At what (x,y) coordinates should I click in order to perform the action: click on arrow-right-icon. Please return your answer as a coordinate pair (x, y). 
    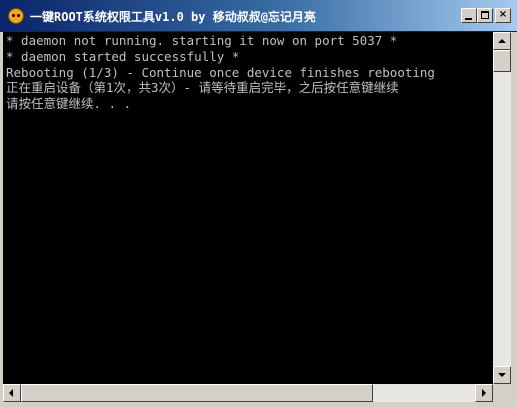
    Looking at the image, I should click on (484, 393).